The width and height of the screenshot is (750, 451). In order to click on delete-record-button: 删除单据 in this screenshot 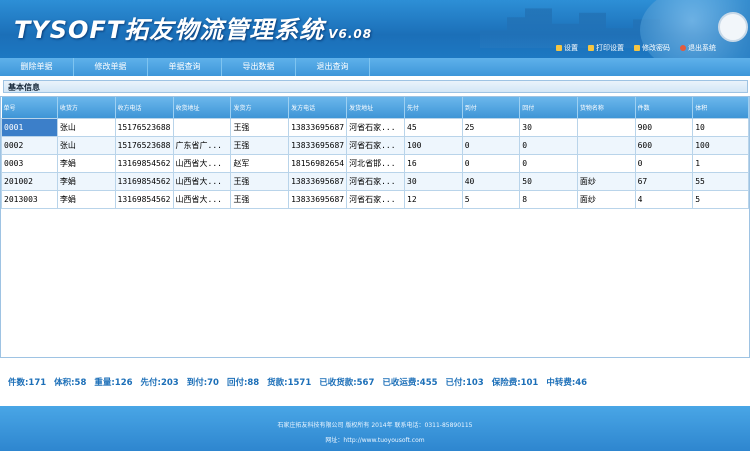, I will do `click(37, 67)`.